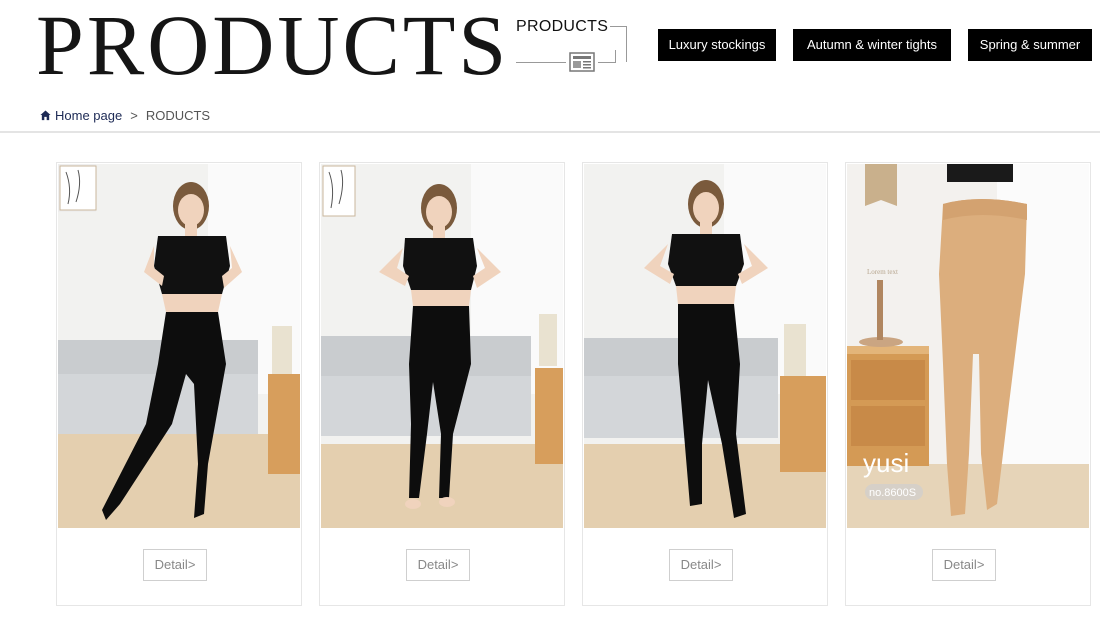 Image resolution: width=1100 pixels, height=618 pixels. Describe the element at coordinates (968, 346) in the screenshot. I see `product-photo: Lorem text yusi no.8600S` at that location.